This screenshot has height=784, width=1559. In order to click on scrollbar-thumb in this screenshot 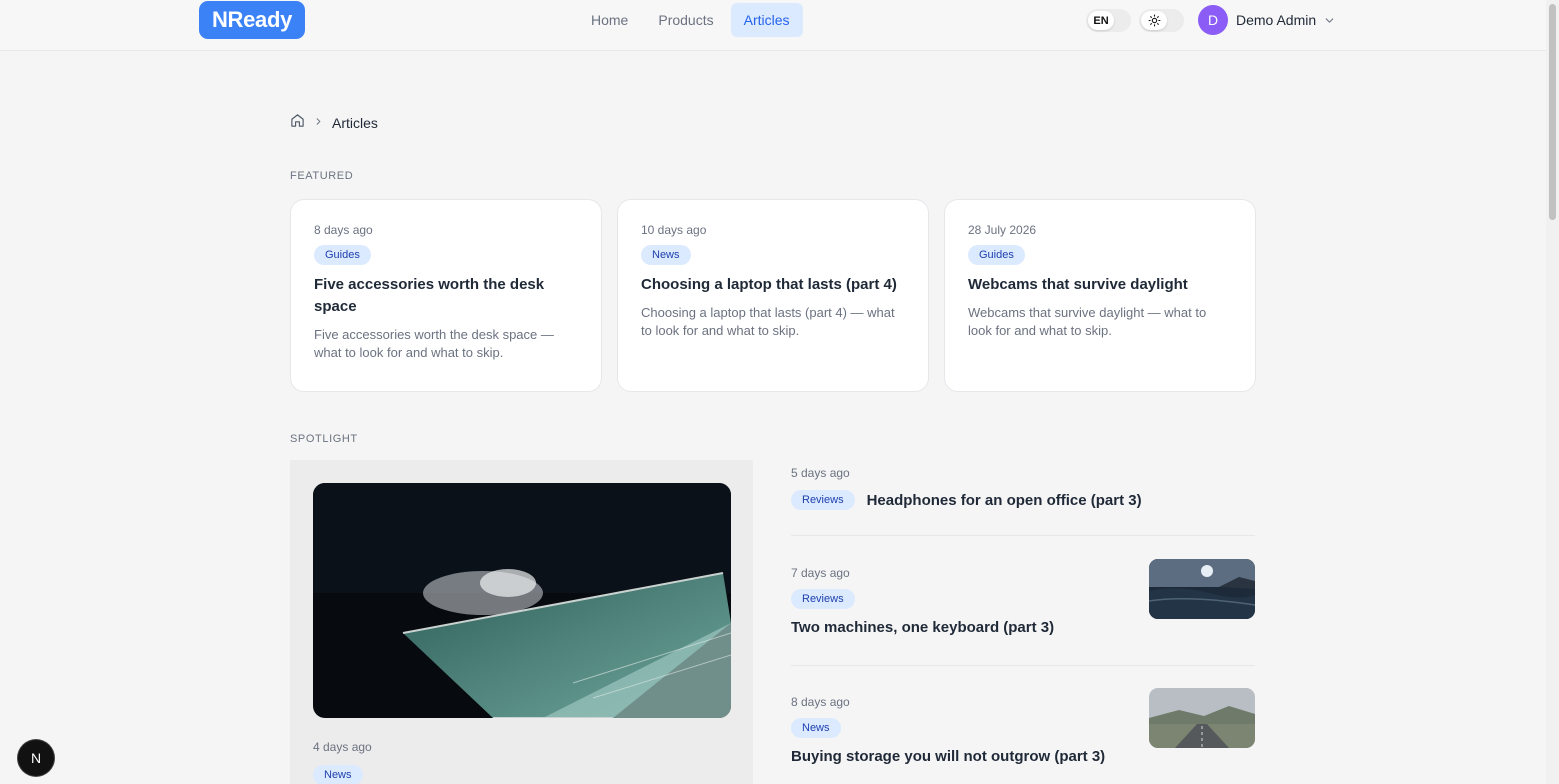, I will do `click(1552, 112)`.